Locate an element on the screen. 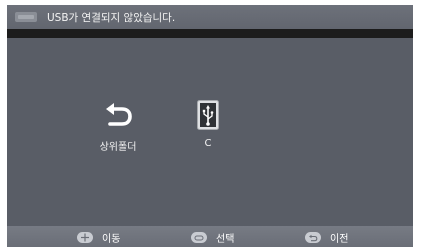  usb-drive-icon is located at coordinates (208, 115).